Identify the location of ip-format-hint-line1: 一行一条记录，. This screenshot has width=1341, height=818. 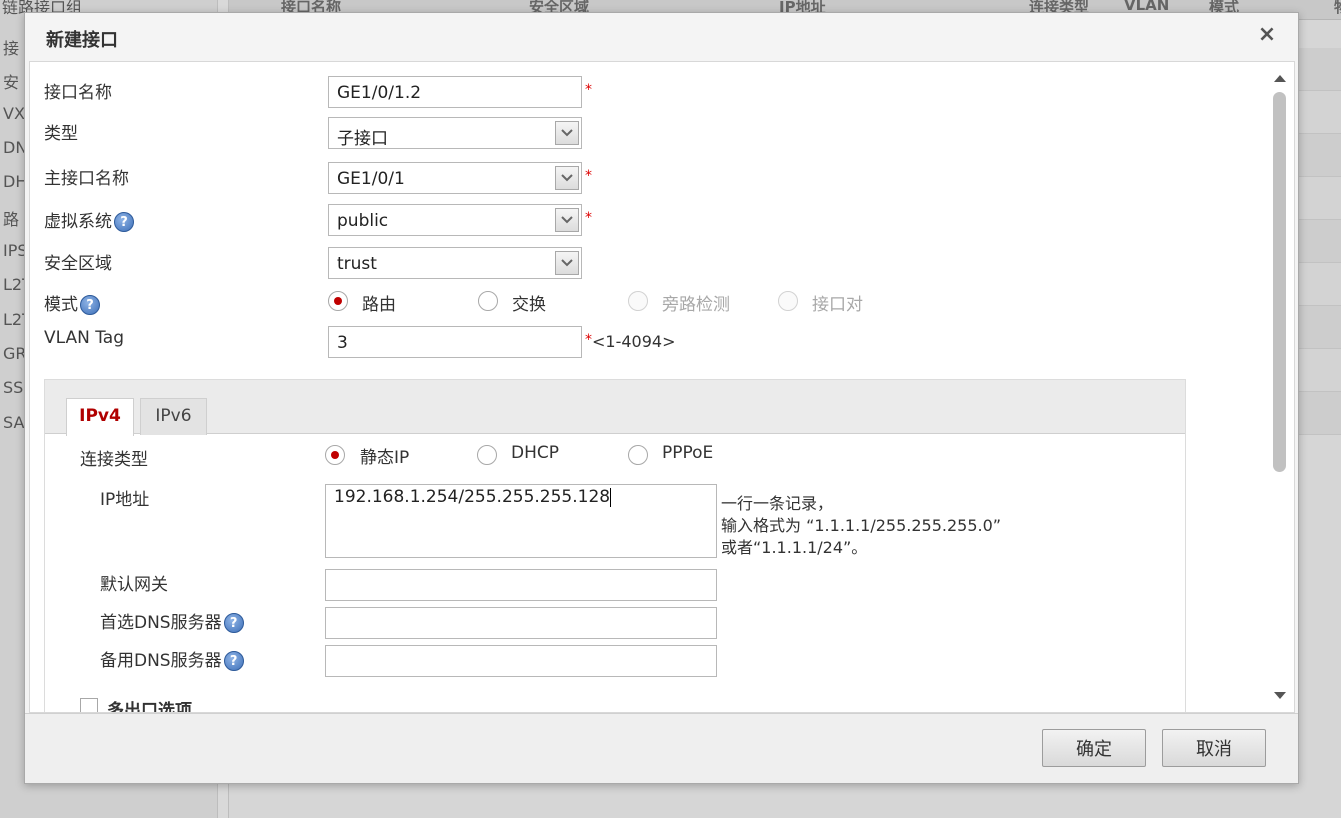
(777, 503).